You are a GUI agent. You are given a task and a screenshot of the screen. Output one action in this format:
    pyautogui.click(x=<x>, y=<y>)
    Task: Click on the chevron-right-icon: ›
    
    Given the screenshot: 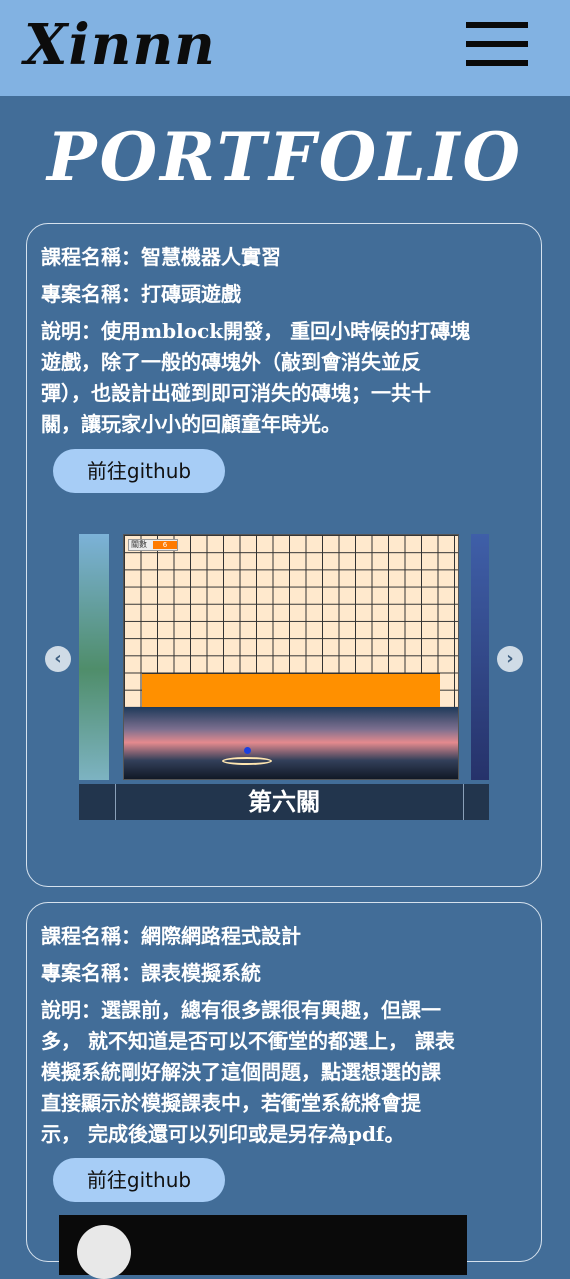 What is the action you would take?
    pyautogui.click(x=510, y=659)
    